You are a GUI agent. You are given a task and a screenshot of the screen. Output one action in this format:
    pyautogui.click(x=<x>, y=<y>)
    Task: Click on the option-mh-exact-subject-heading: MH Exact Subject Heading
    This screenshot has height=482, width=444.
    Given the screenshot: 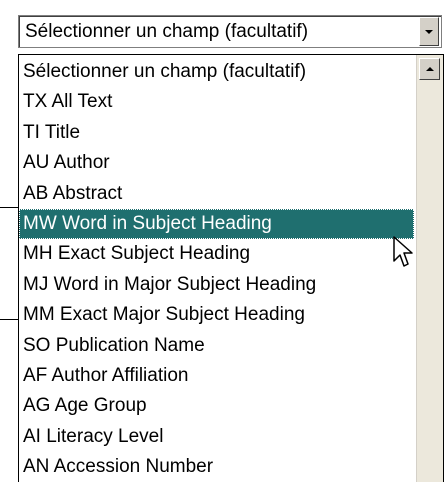 What is the action you would take?
    pyautogui.click(x=216, y=254)
    